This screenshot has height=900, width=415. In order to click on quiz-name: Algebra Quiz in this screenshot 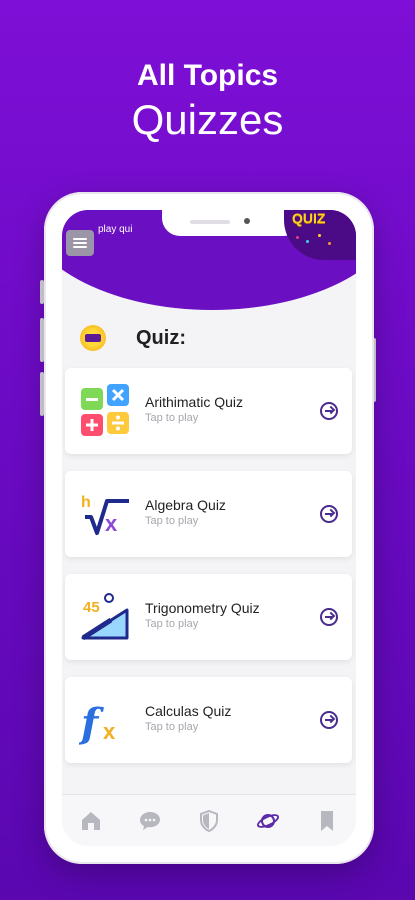, I will do `click(185, 505)`.